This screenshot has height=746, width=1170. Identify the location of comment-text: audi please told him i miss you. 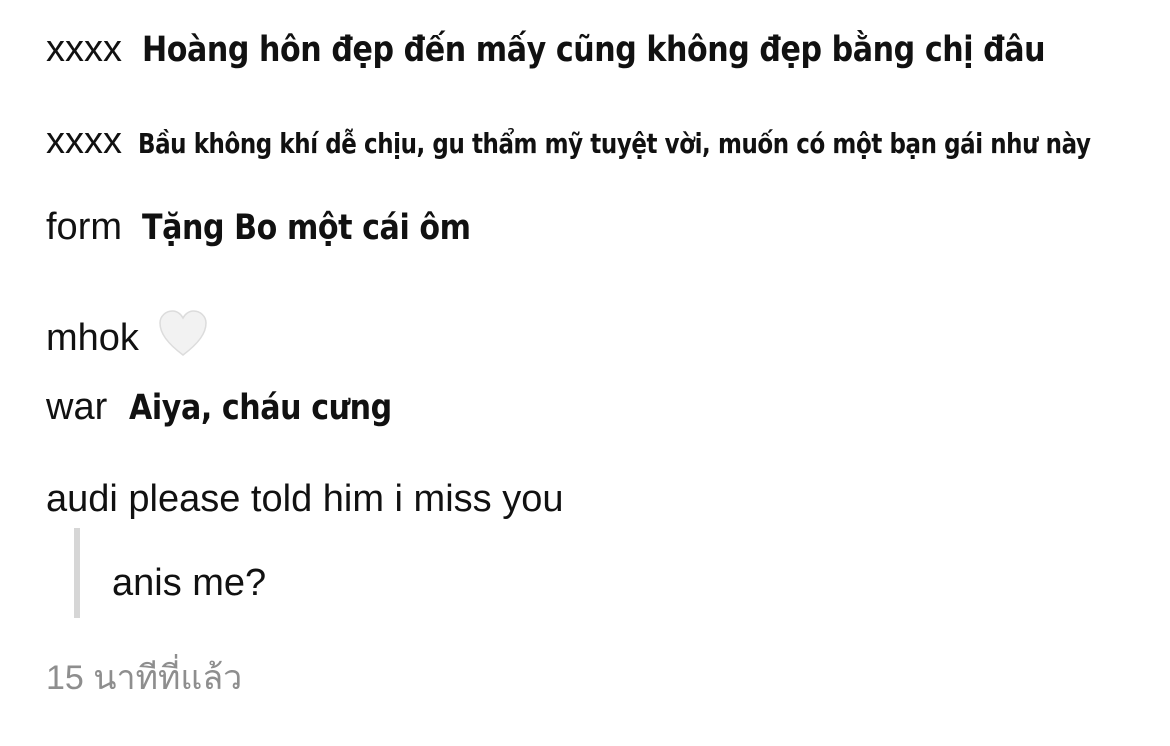
(305, 499).